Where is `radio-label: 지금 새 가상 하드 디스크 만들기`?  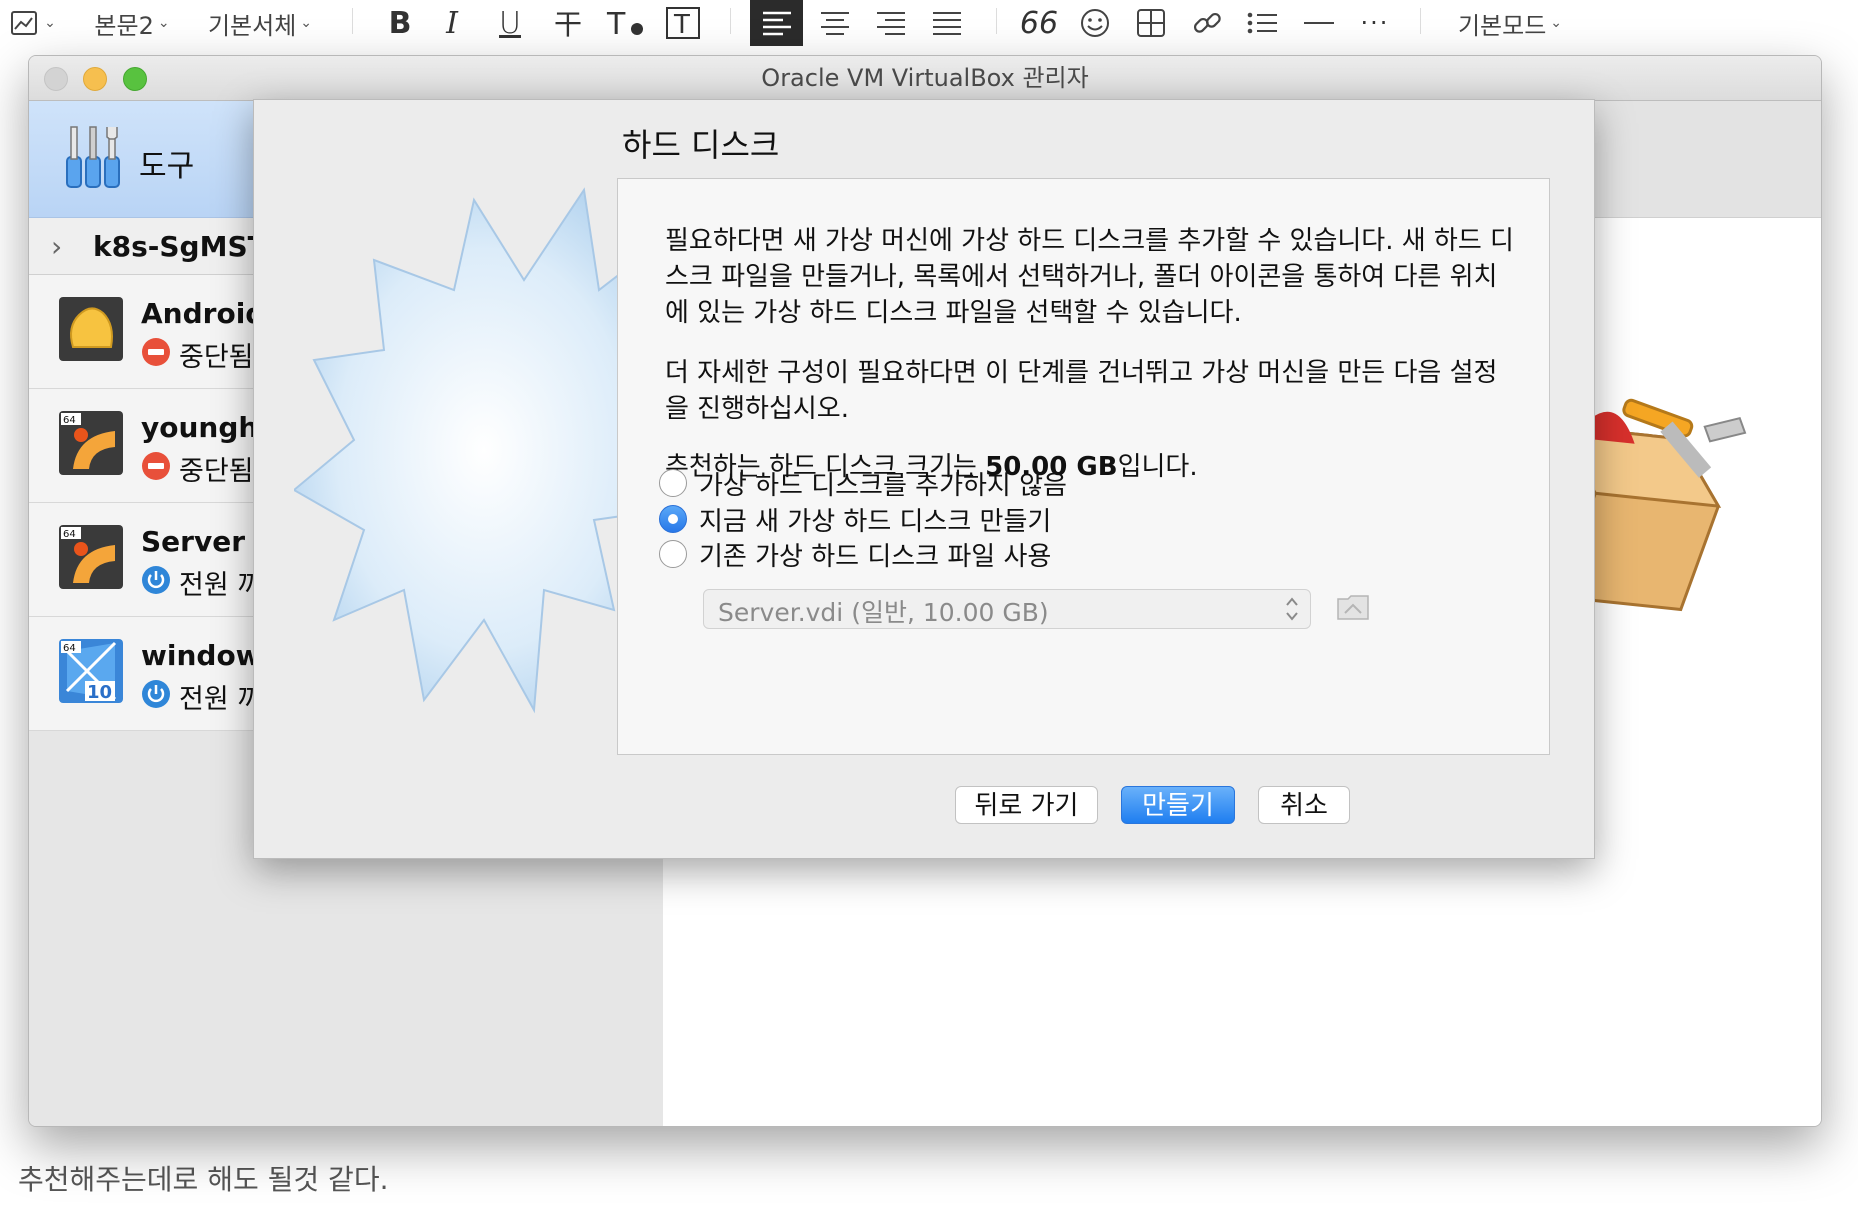 radio-label: 지금 새 가상 하드 디스크 만들기 is located at coordinates (875, 521).